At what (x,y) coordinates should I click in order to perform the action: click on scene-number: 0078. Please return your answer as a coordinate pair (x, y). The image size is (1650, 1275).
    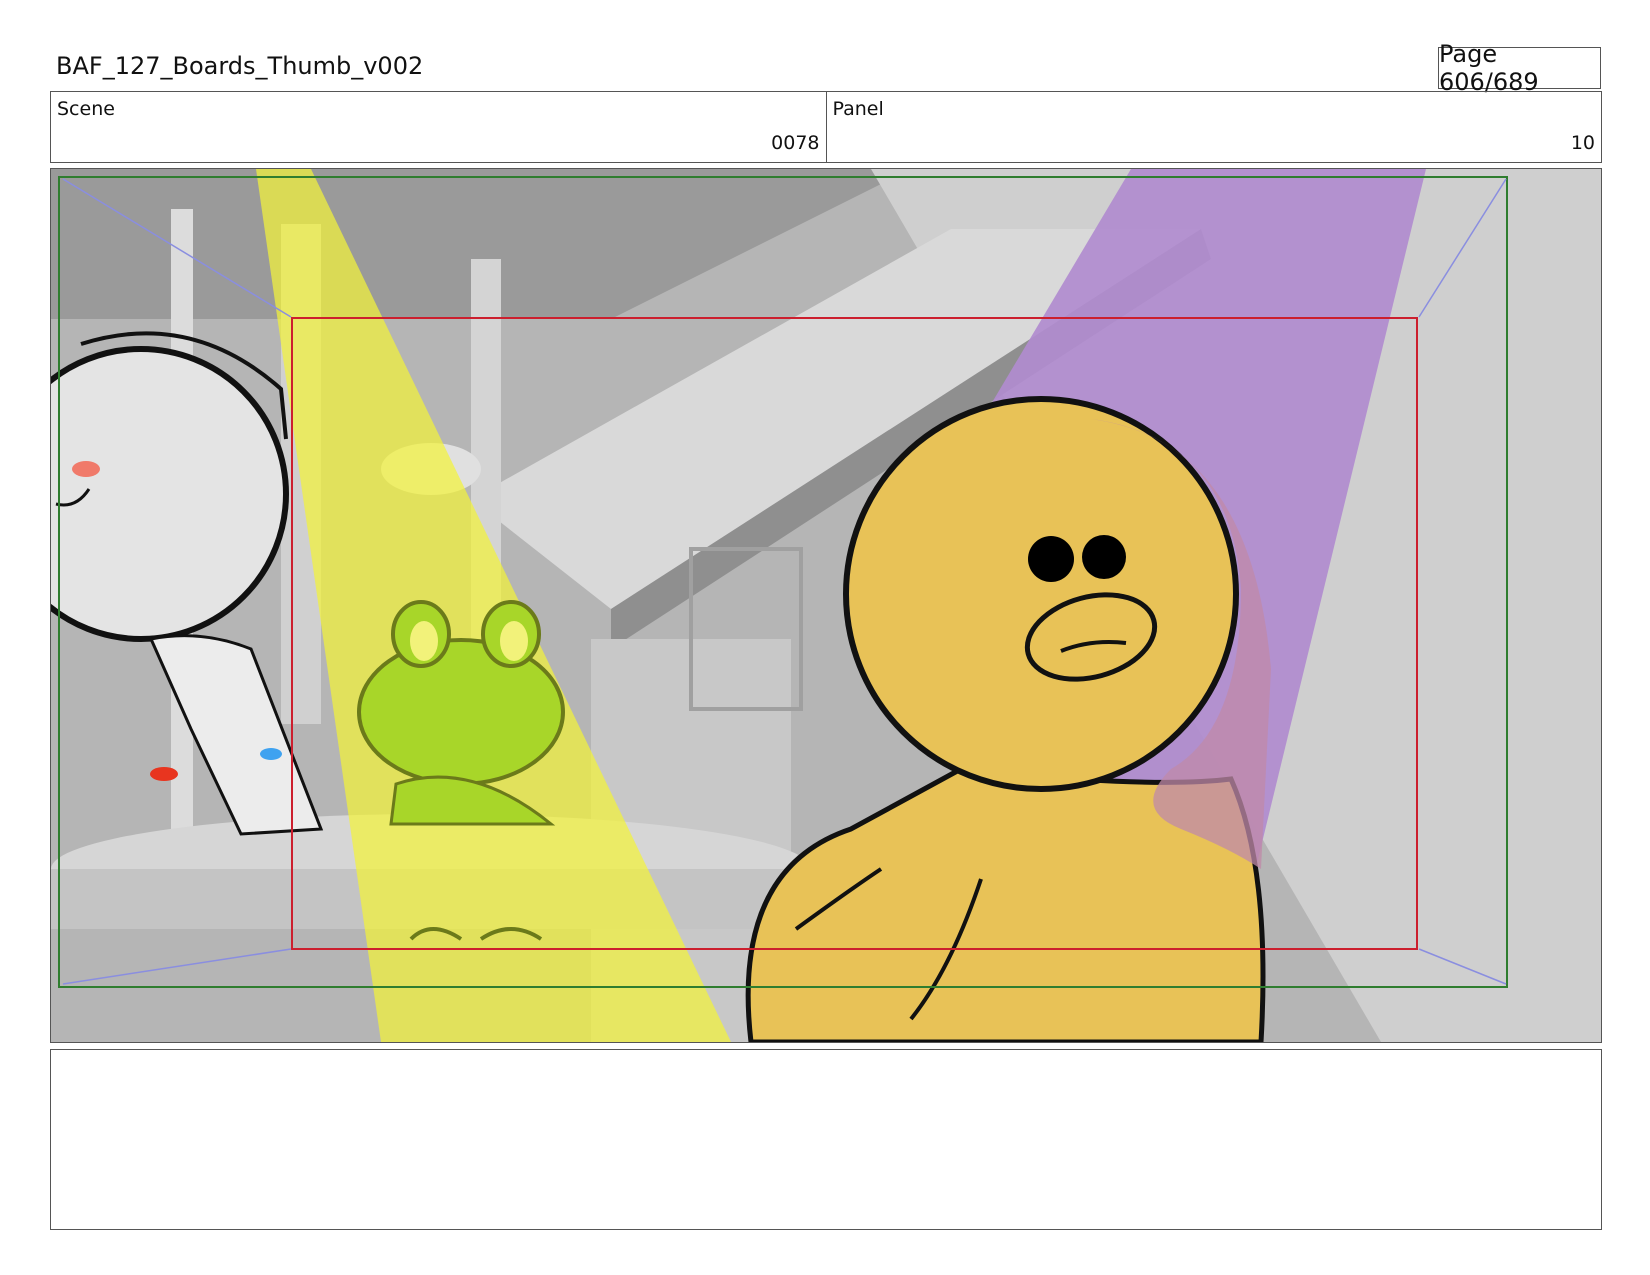
    Looking at the image, I should click on (795, 143).